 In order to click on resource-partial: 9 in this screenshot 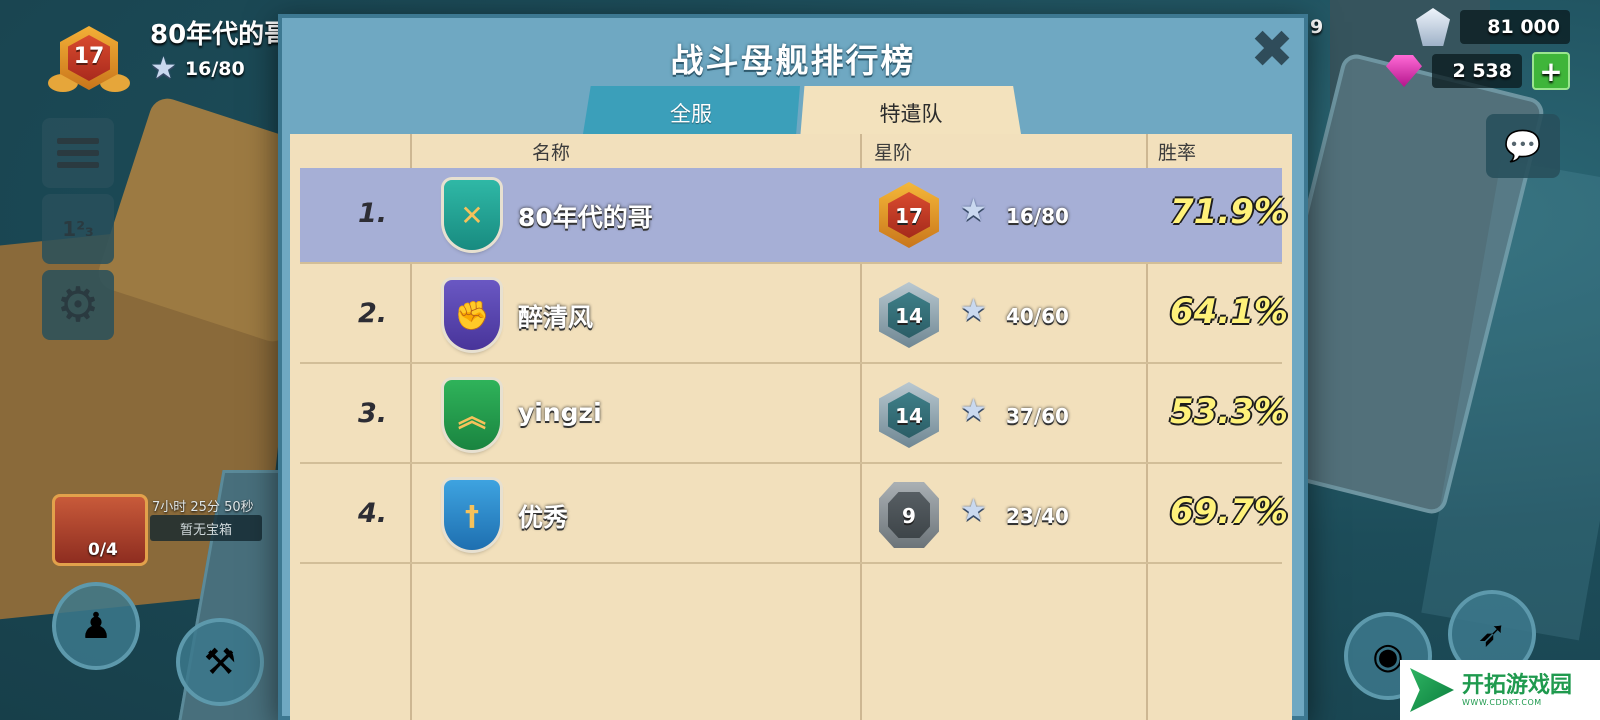, I will do `click(1317, 27)`.